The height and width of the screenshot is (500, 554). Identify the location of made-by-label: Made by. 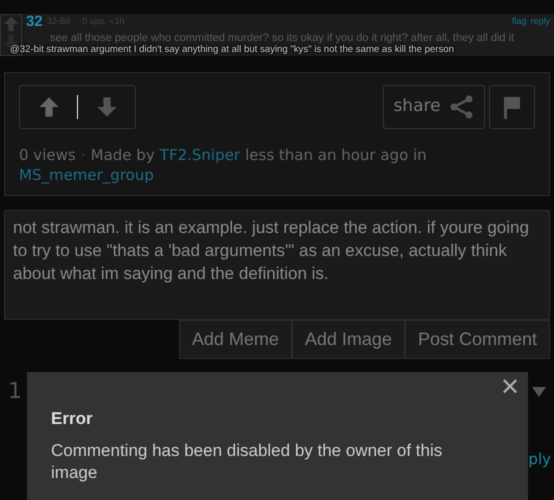
(122, 155).